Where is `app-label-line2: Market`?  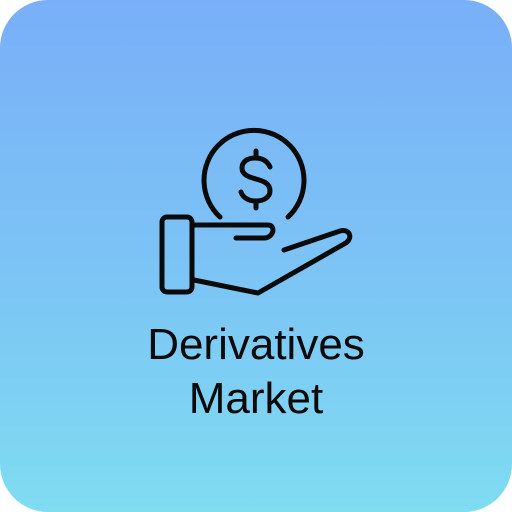
app-label-line2: Market is located at coordinates (256, 398).